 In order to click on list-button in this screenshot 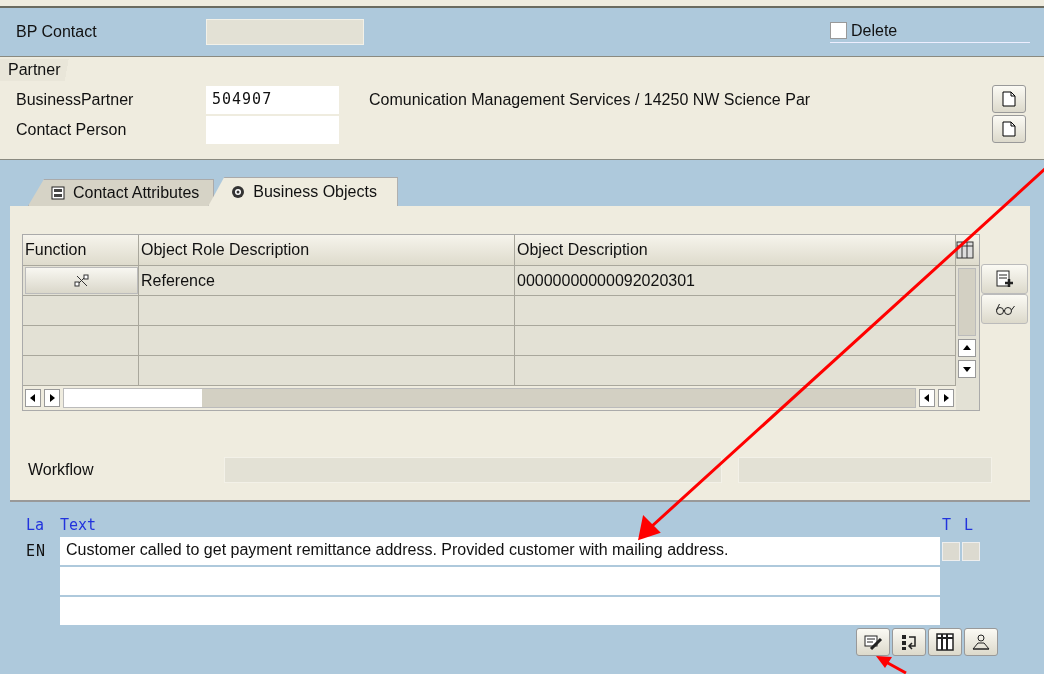, I will do `click(909, 642)`.